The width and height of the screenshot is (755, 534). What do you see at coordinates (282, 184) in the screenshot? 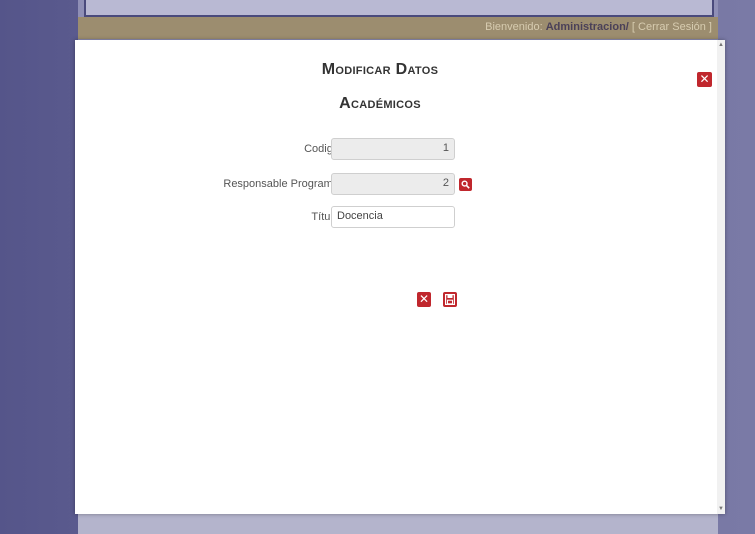
I see `responsable-label: Responsable Programa:` at bounding box center [282, 184].